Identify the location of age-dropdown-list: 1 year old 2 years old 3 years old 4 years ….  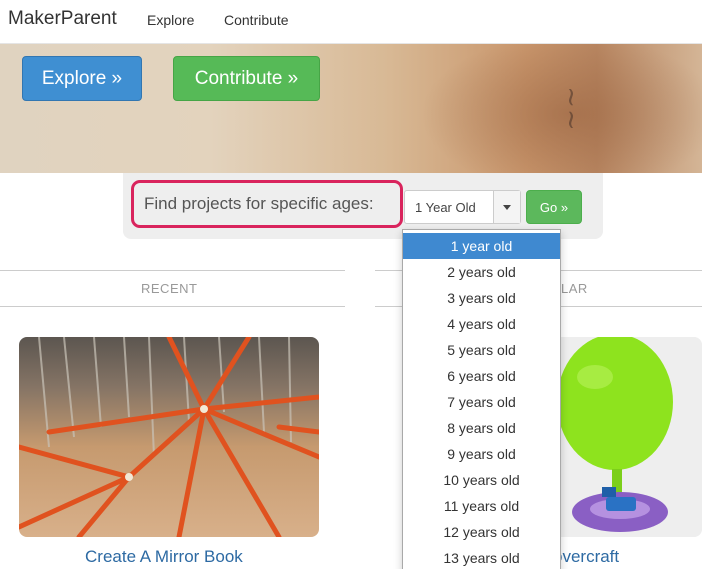
(481, 399).